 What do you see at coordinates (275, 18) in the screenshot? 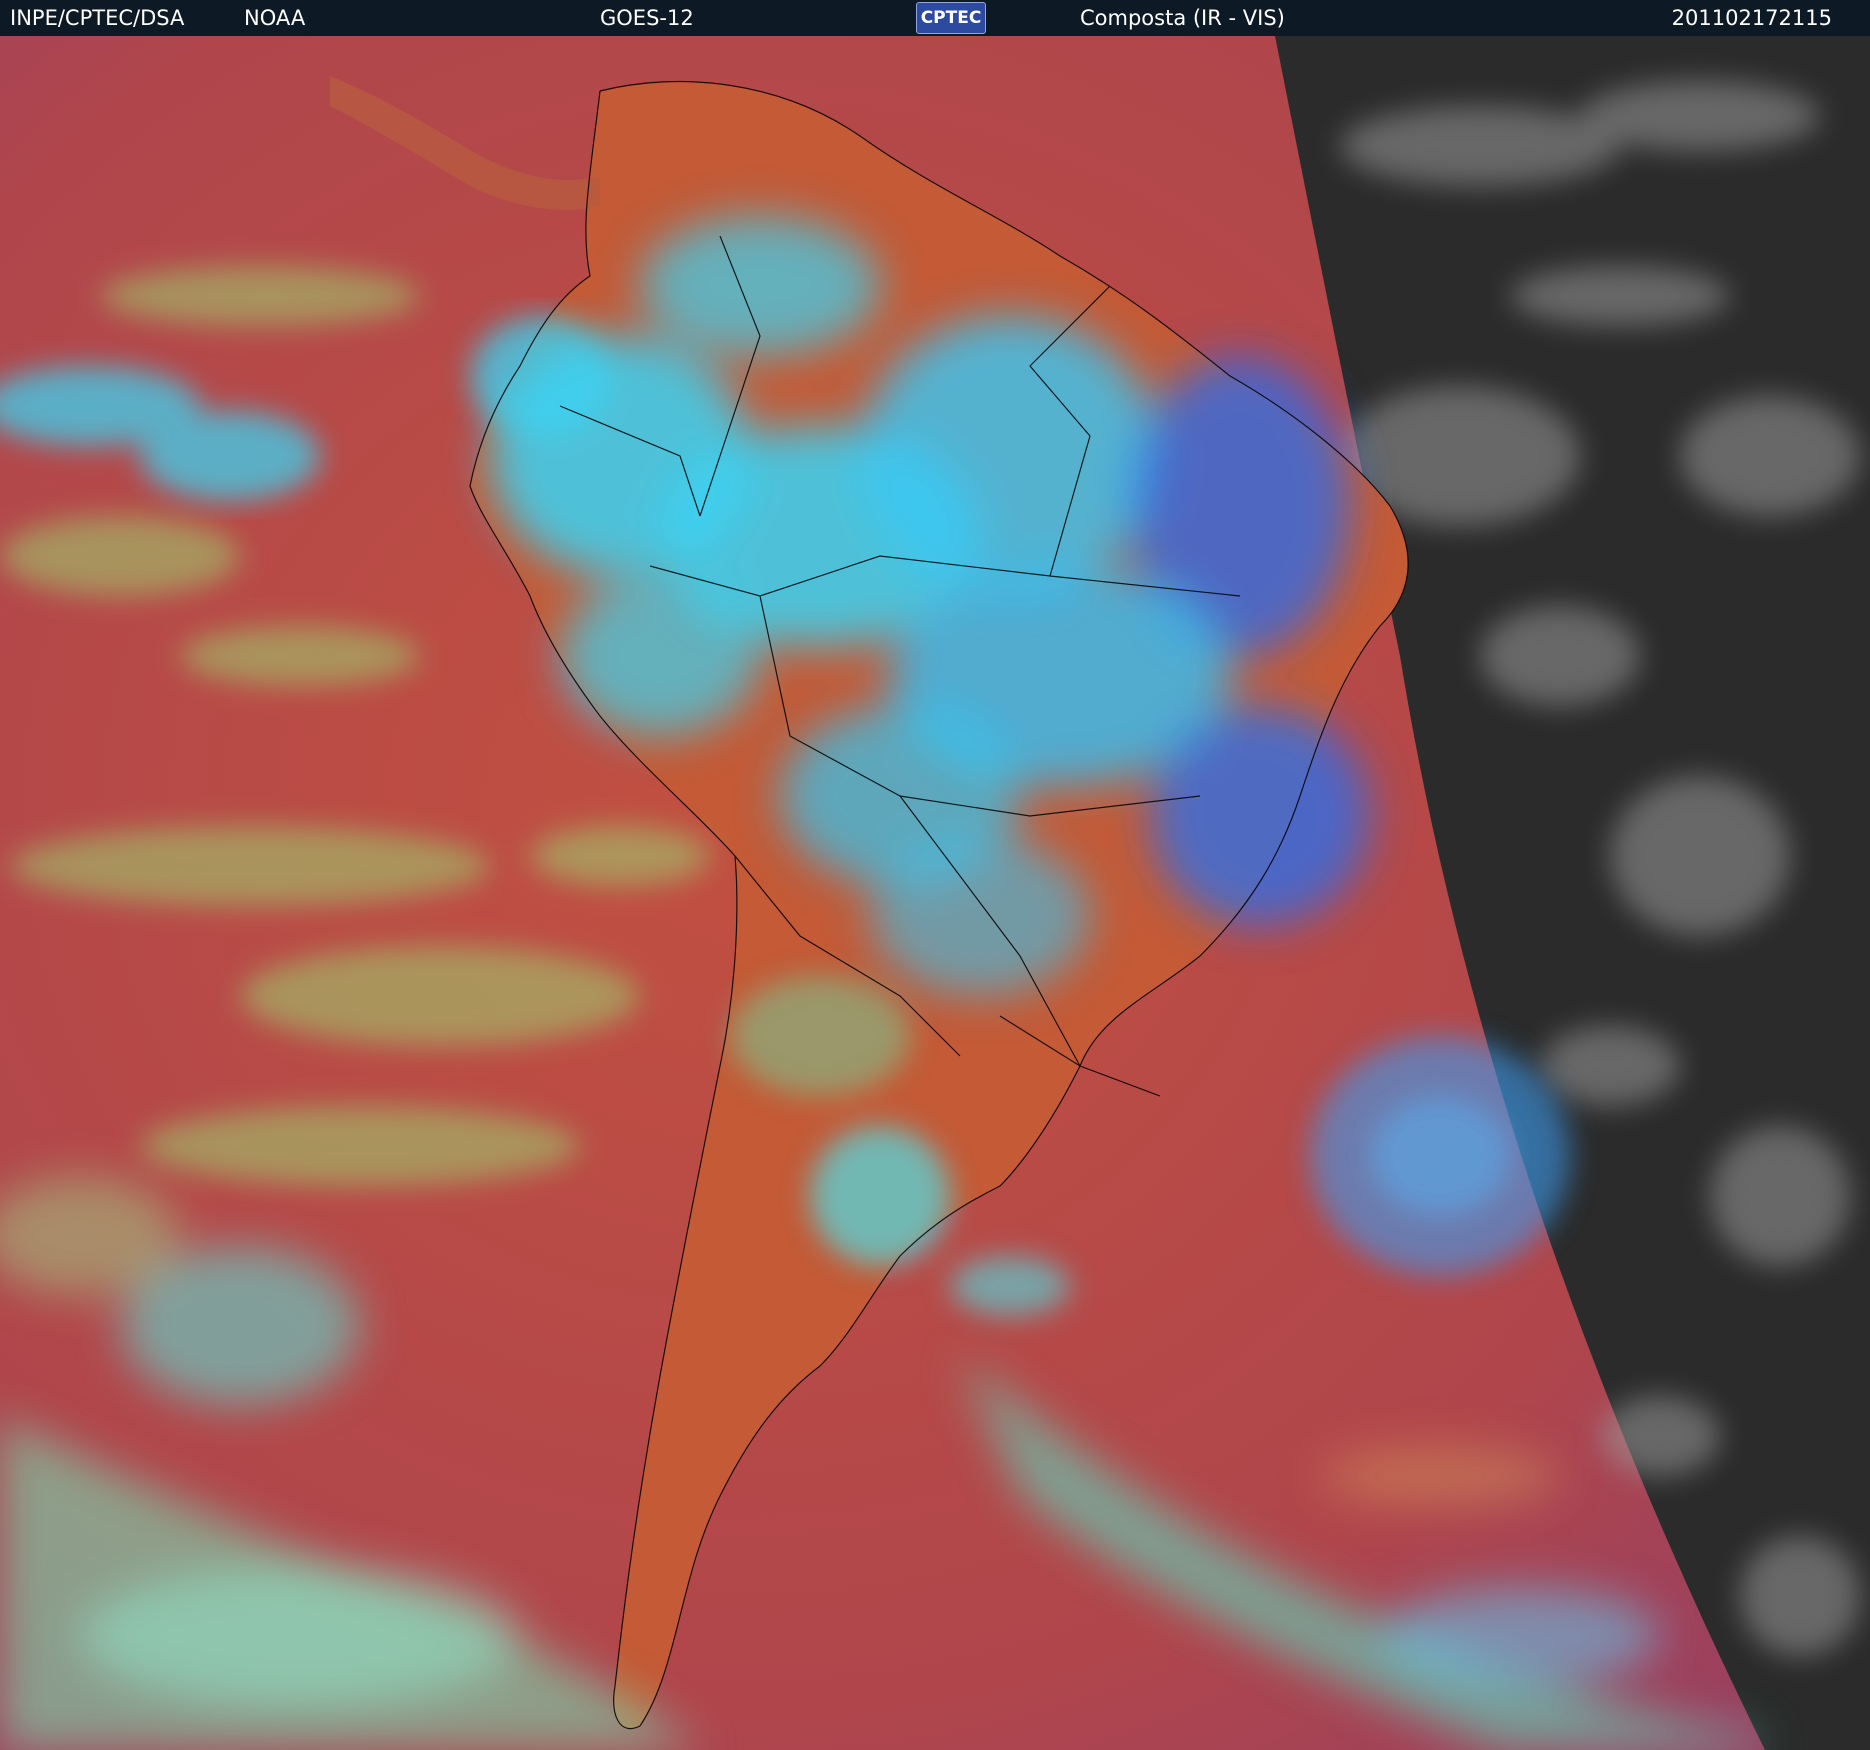
I see `satellite-org-label: NOAA` at bounding box center [275, 18].